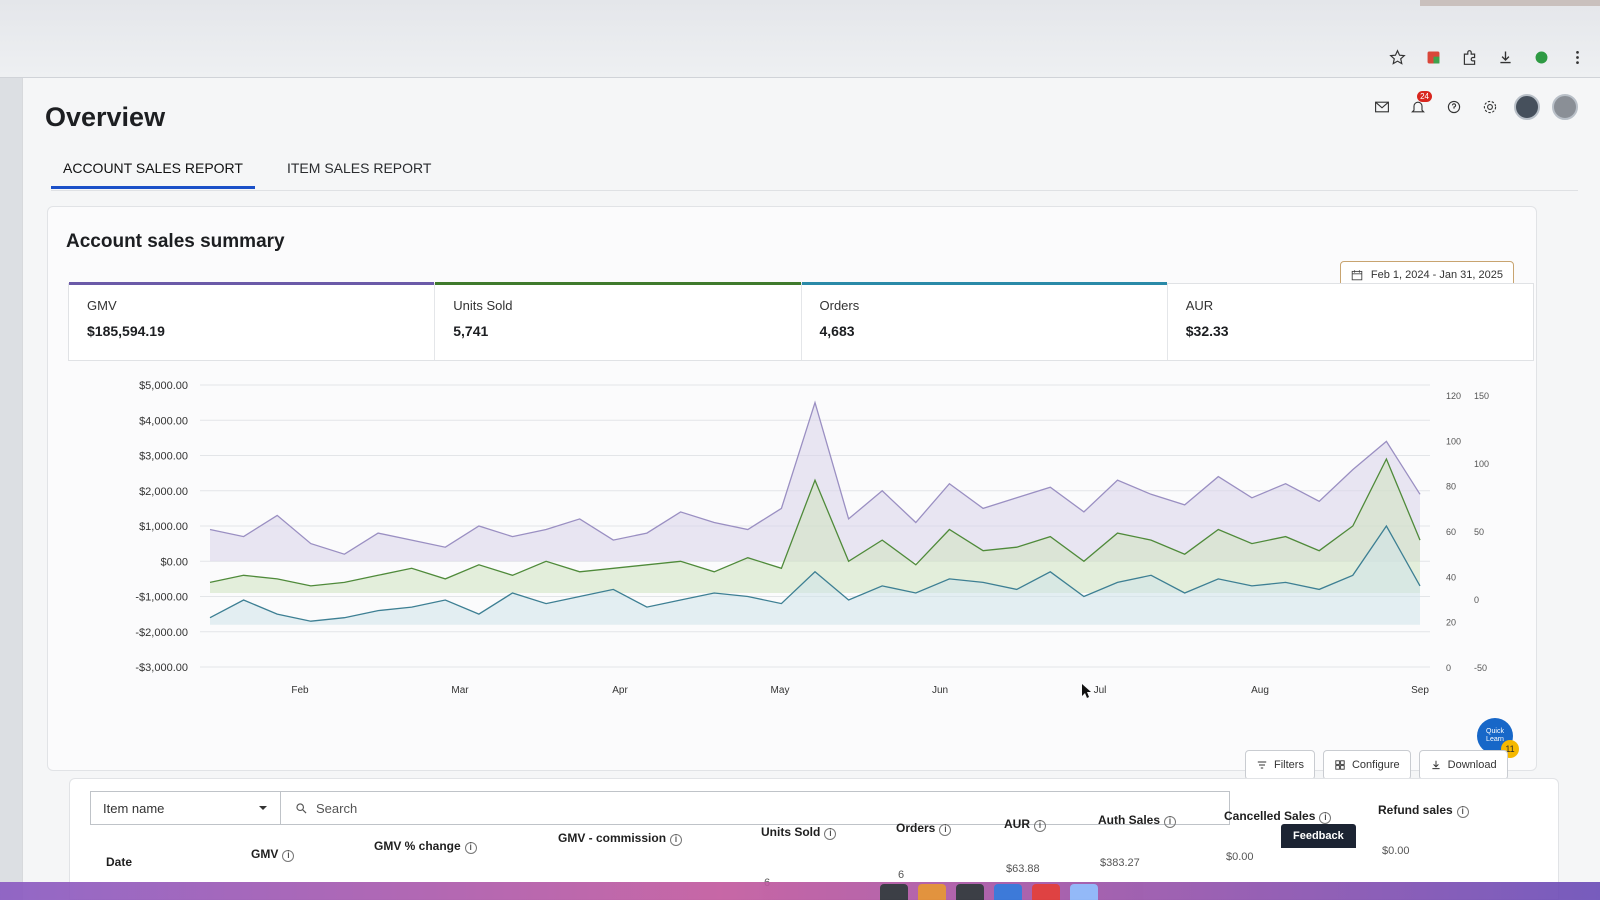  I want to click on x-tick-label: Feb, so click(300, 690).